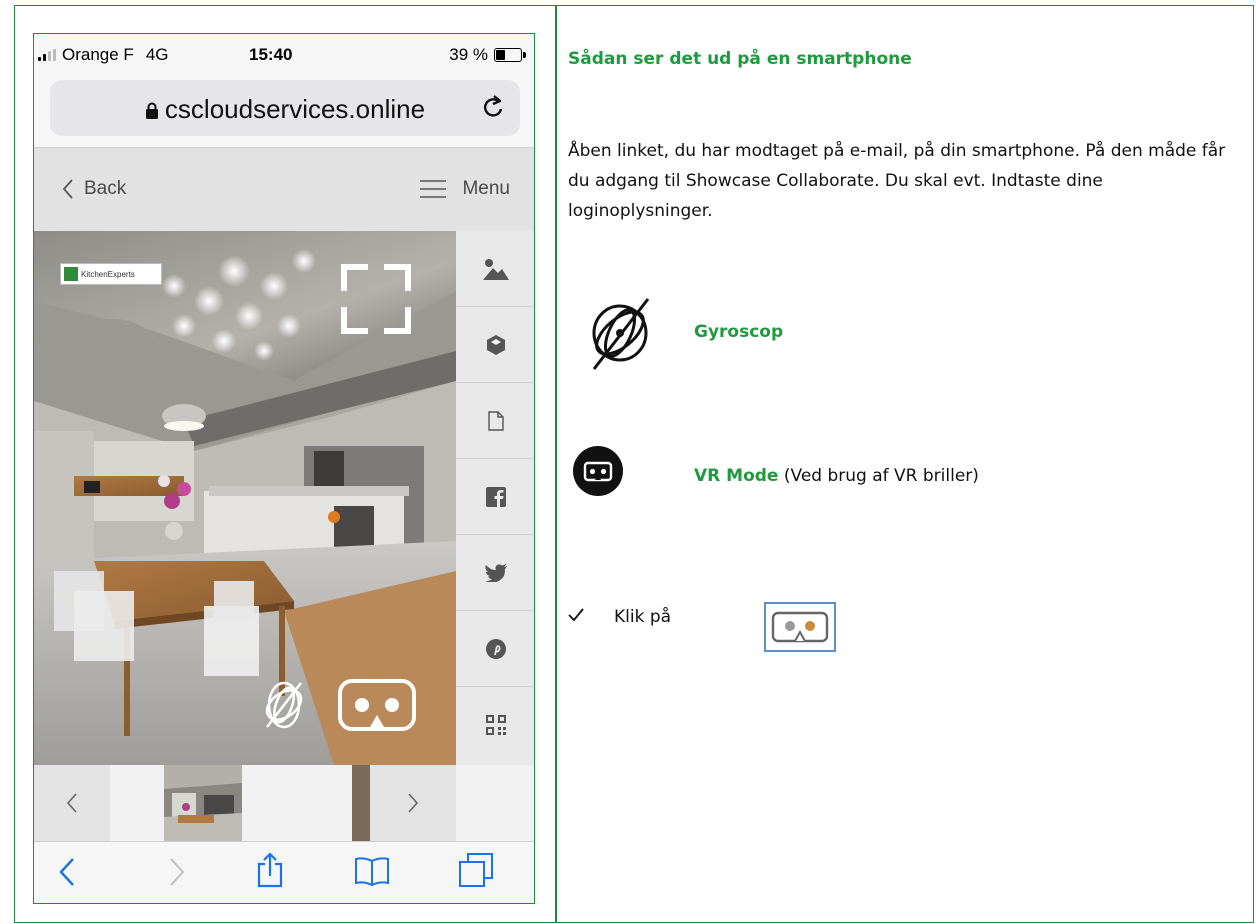 This screenshot has height=924, width=1256. I want to click on vr-mode-line: VR Mode (Ved brug af VR briller), so click(836, 476).